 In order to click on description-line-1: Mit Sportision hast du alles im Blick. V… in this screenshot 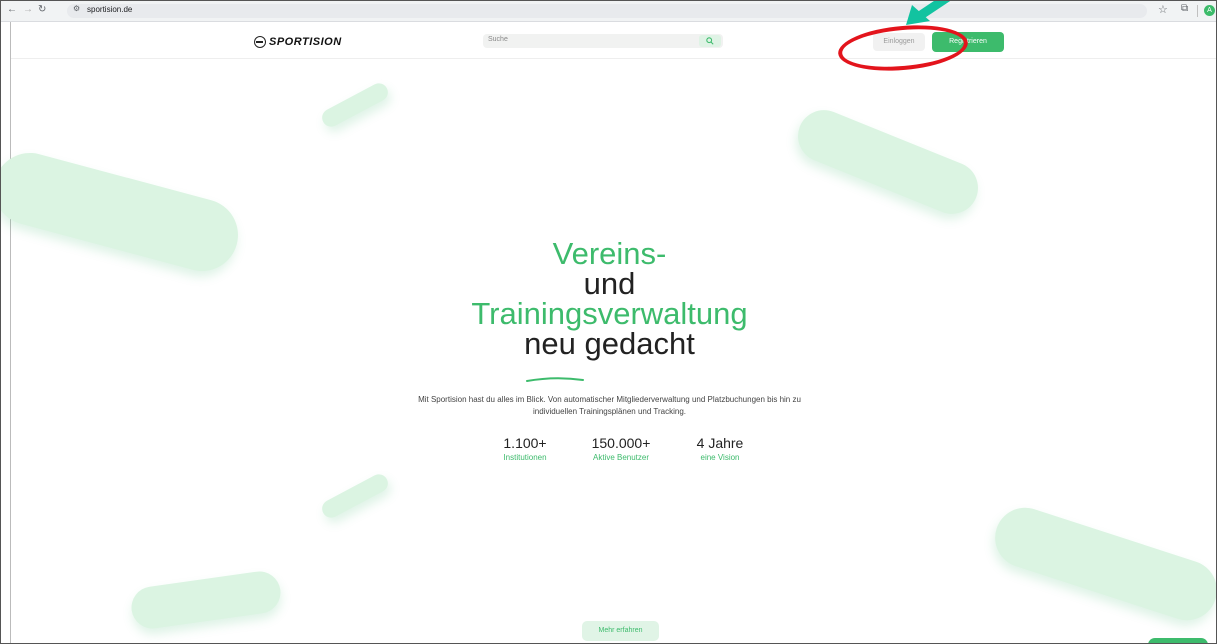, I will do `click(609, 399)`.